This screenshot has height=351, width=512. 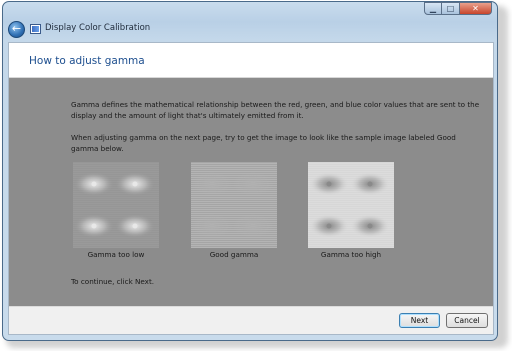 I want to click on close-button: ✕, so click(x=476, y=8).